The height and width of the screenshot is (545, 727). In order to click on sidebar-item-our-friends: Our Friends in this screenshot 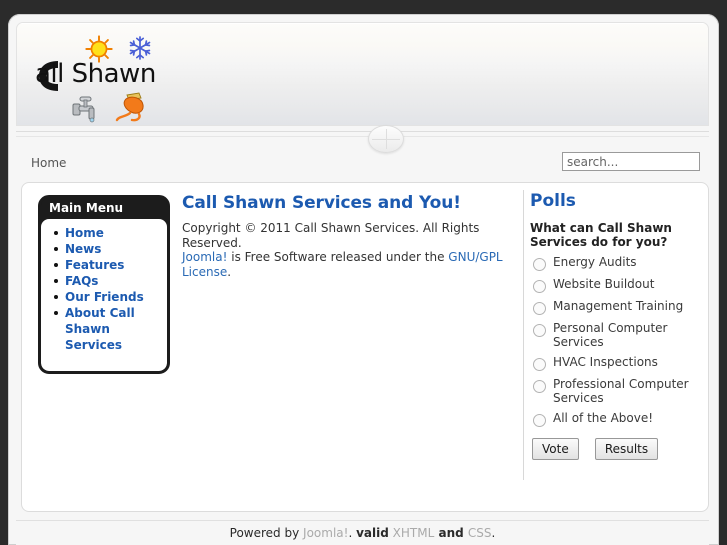, I will do `click(110, 297)`.